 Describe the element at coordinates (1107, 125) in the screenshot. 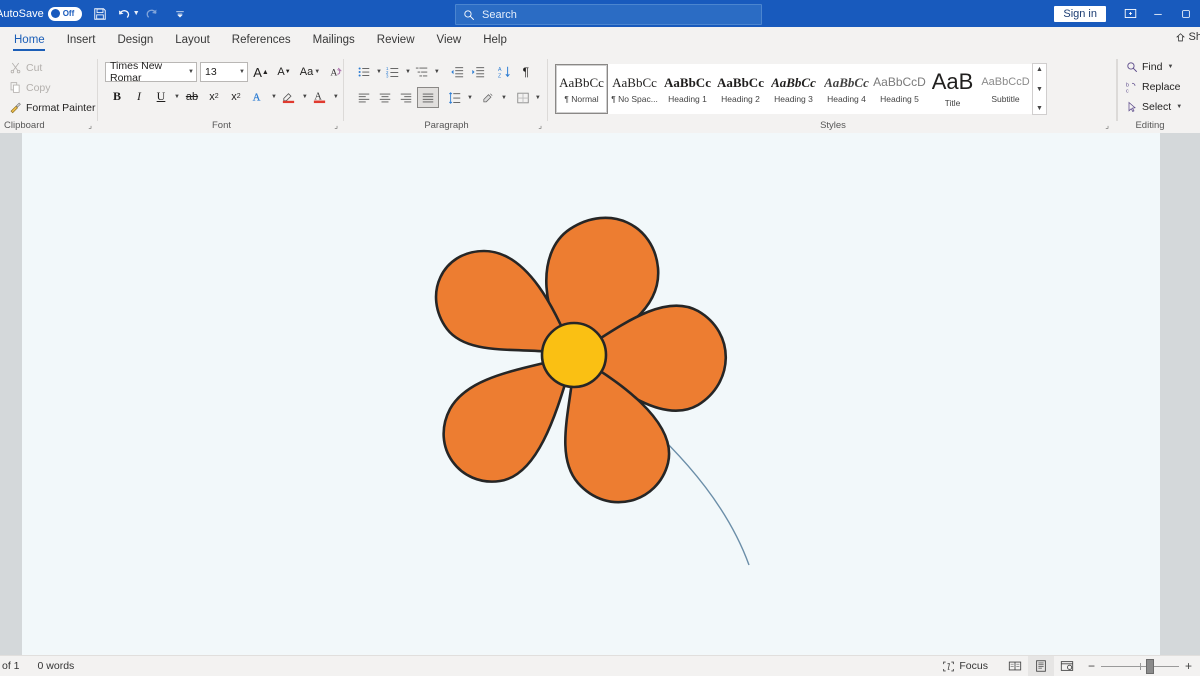

I see `styles-dialog-launcher: ⌟` at that location.